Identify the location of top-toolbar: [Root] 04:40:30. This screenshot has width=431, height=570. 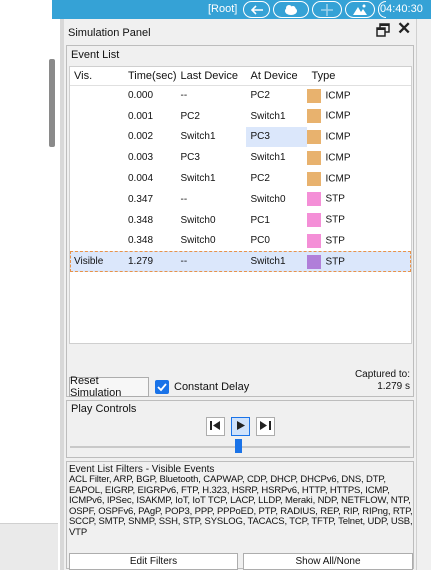
(215, 9).